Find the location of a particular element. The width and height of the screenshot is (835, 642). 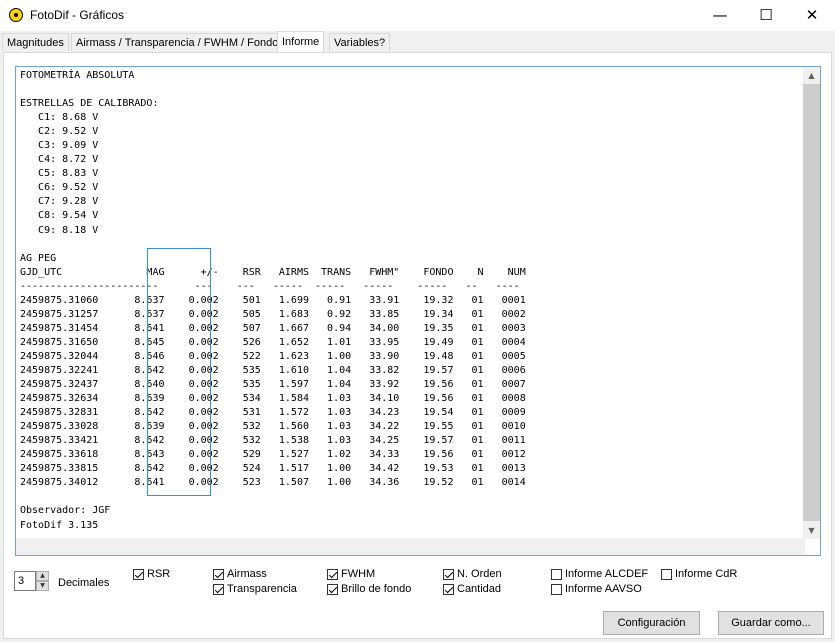

checkbox-label: Cantidad is located at coordinates (479, 589).